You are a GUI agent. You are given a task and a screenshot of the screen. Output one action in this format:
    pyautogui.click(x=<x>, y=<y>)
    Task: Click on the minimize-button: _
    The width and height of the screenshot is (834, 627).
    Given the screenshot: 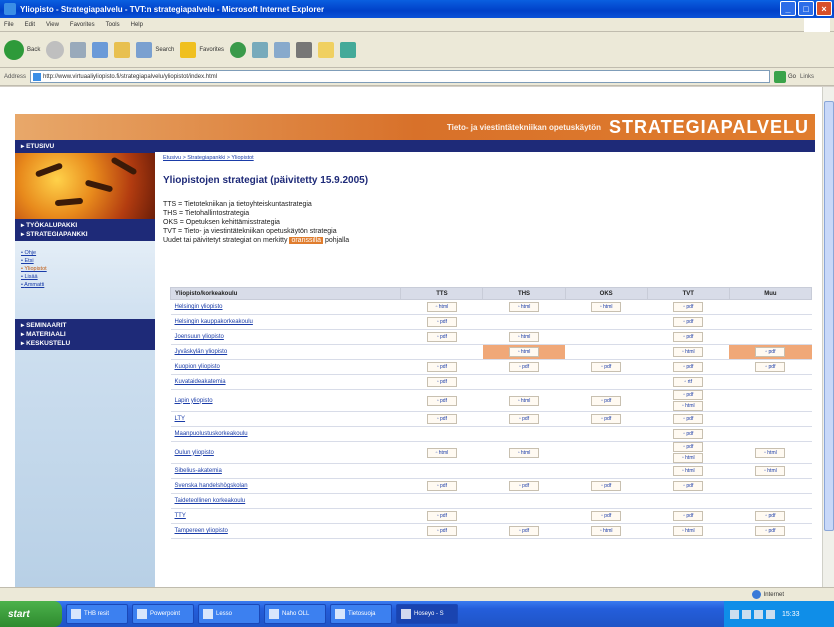 What is the action you would take?
    pyautogui.click(x=788, y=8)
    